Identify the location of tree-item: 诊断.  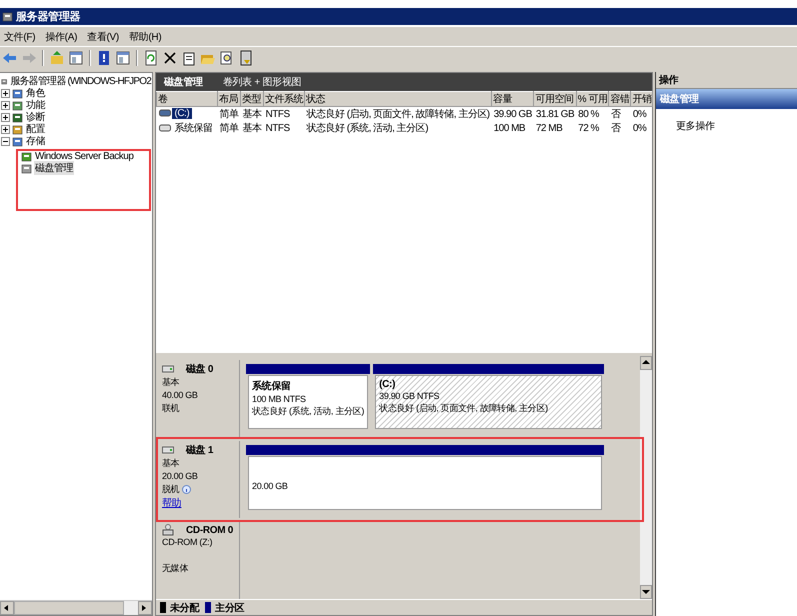
(35, 117).